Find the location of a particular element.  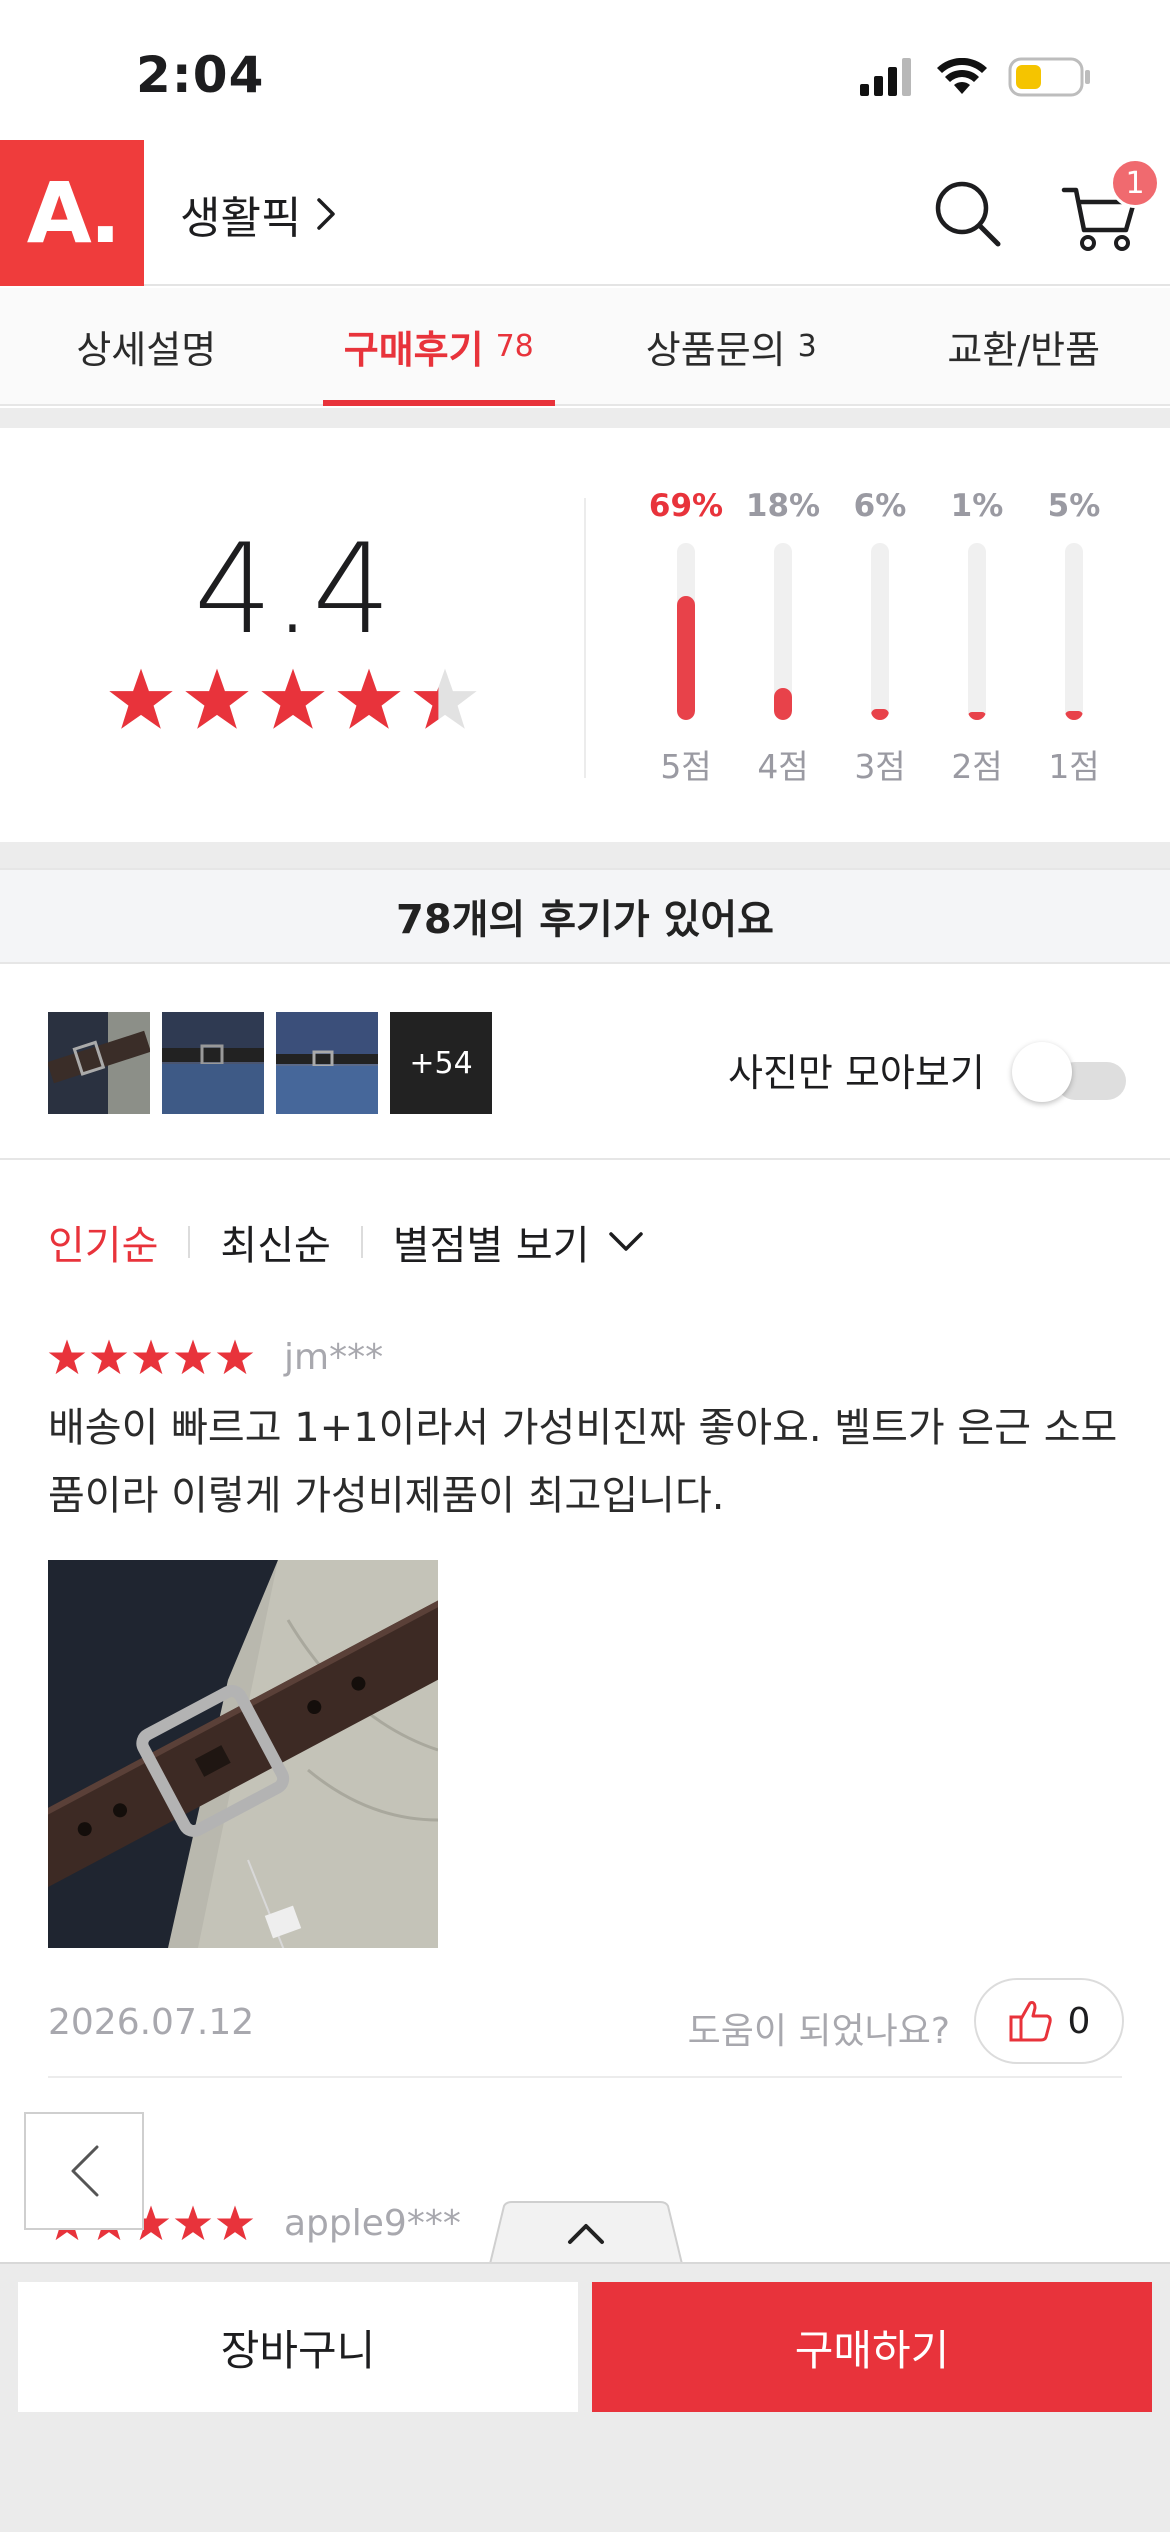

category-label: 생활픽 is located at coordinates (241, 218).